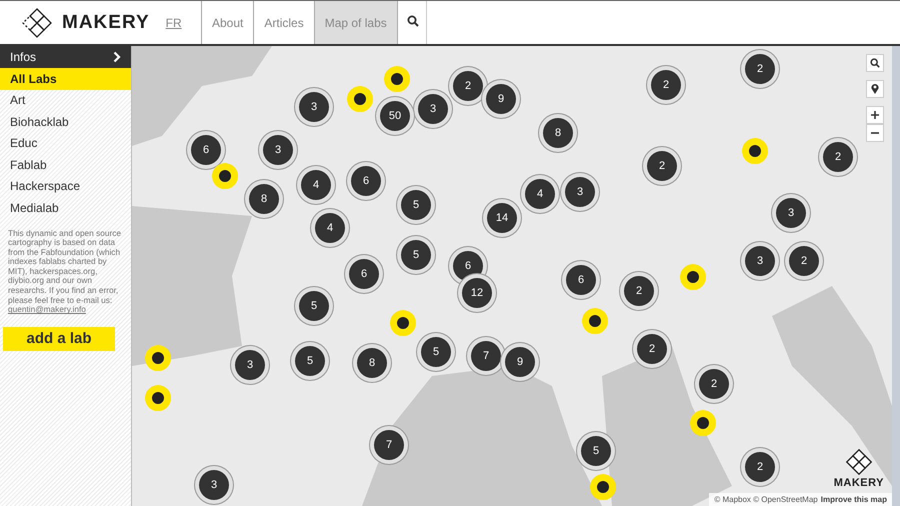 The height and width of the screenshot is (506, 900). Describe the element at coordinates (65, 143) in the screenshot. I see `category-item: Educ` at that location.